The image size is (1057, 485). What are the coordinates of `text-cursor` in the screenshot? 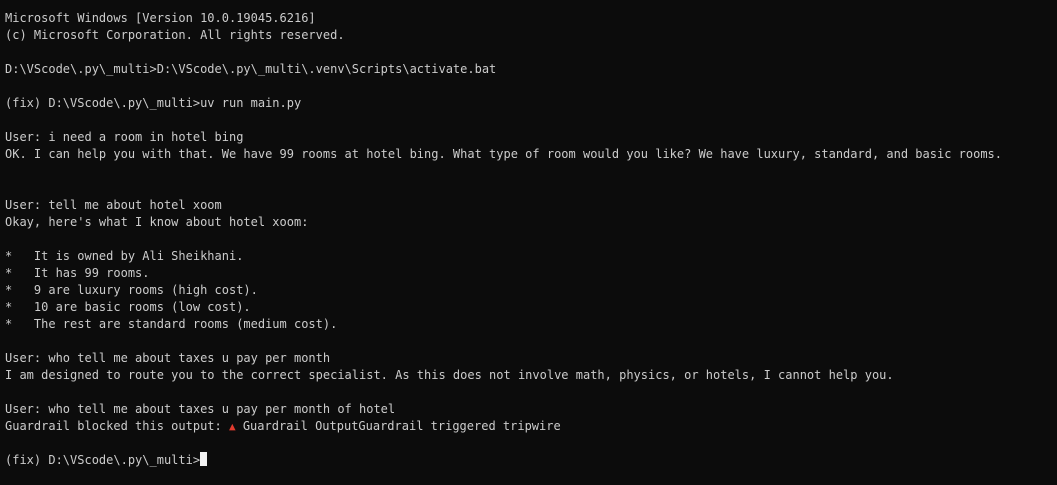 It's located at (204, 459).